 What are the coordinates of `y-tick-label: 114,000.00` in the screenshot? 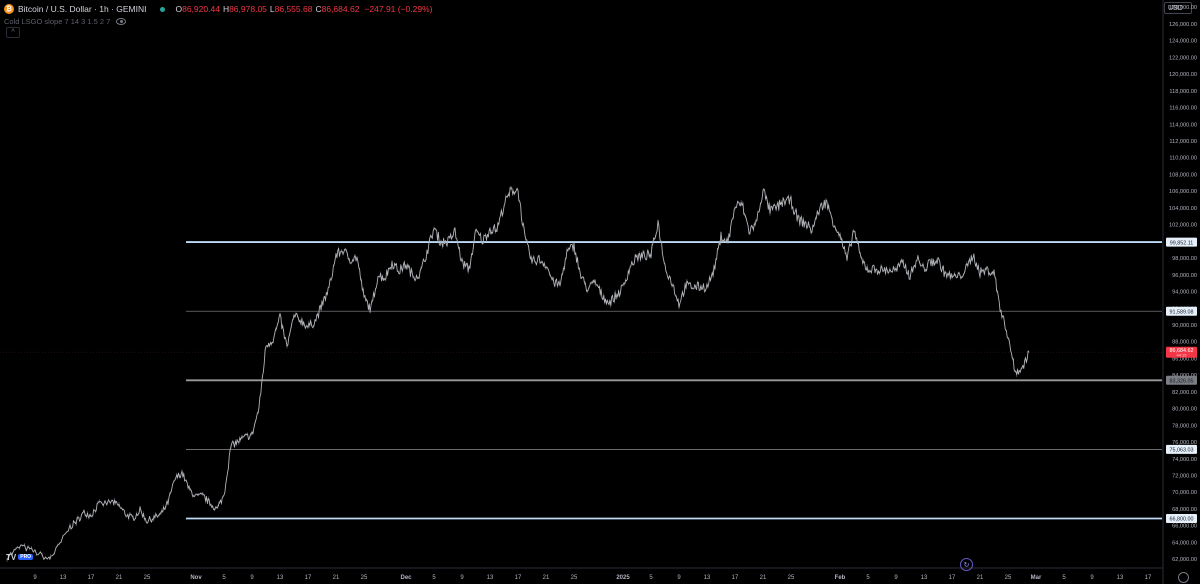 It's located at (1183, 125).